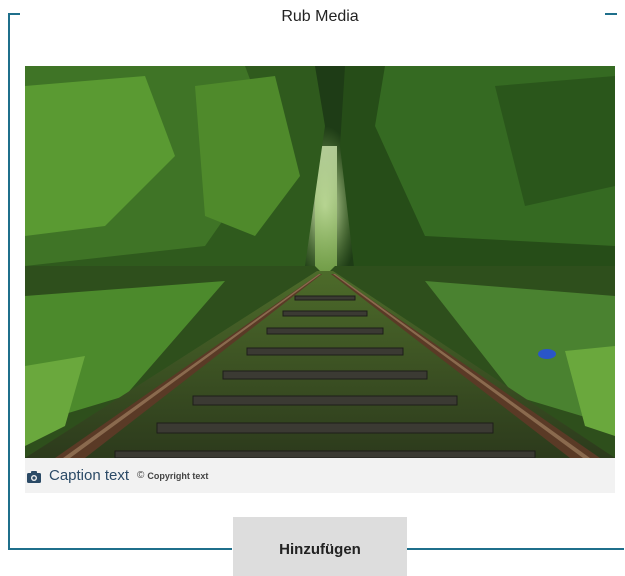  Describe the element at coordinates (120, 549) in the screenshot. I see `frame-border-bottom-left` at that location.